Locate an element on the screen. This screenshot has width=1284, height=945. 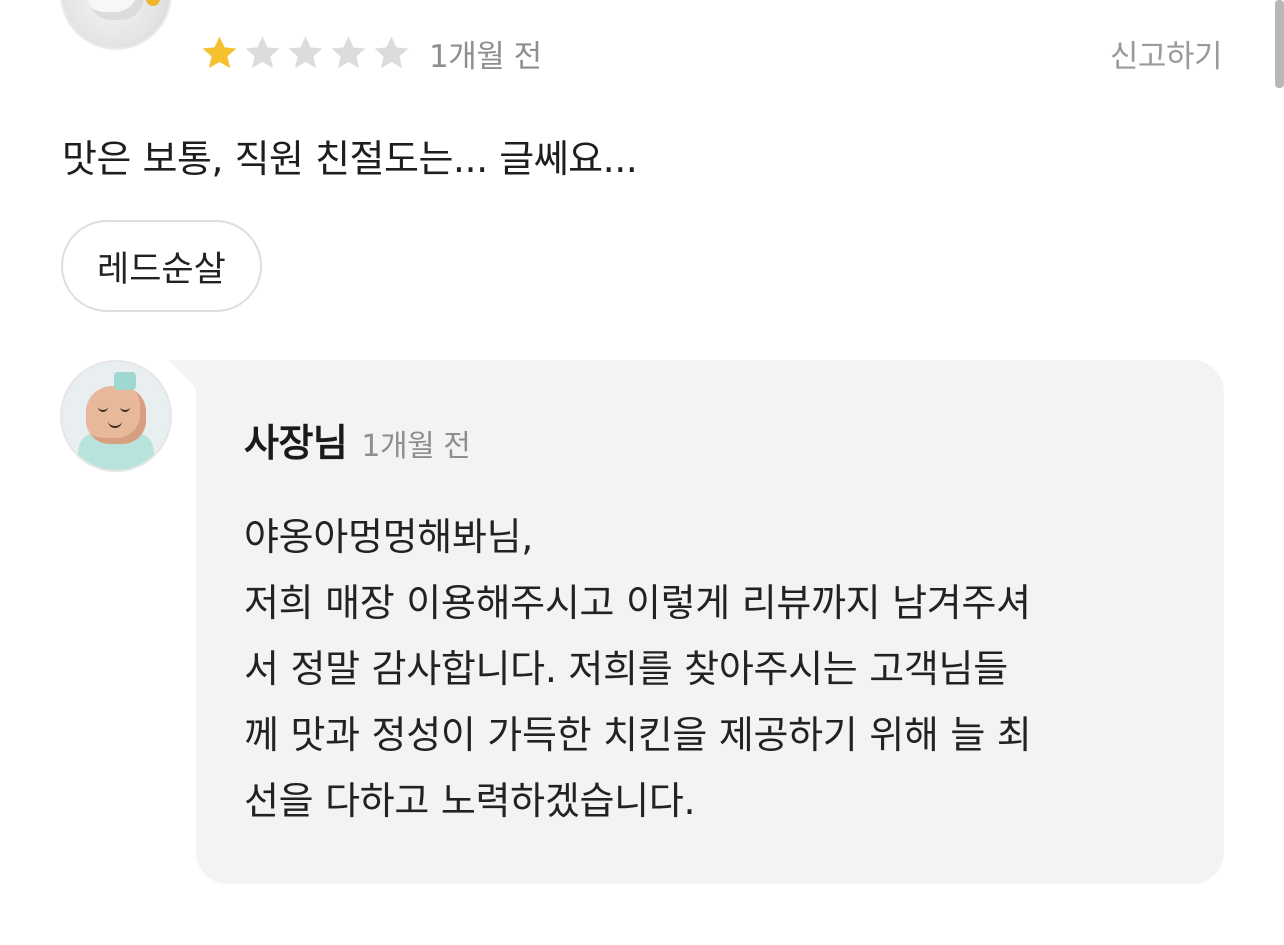
reply-line: 선을 다하고 노력하겠습니다. is located at coordinates (470, 801).